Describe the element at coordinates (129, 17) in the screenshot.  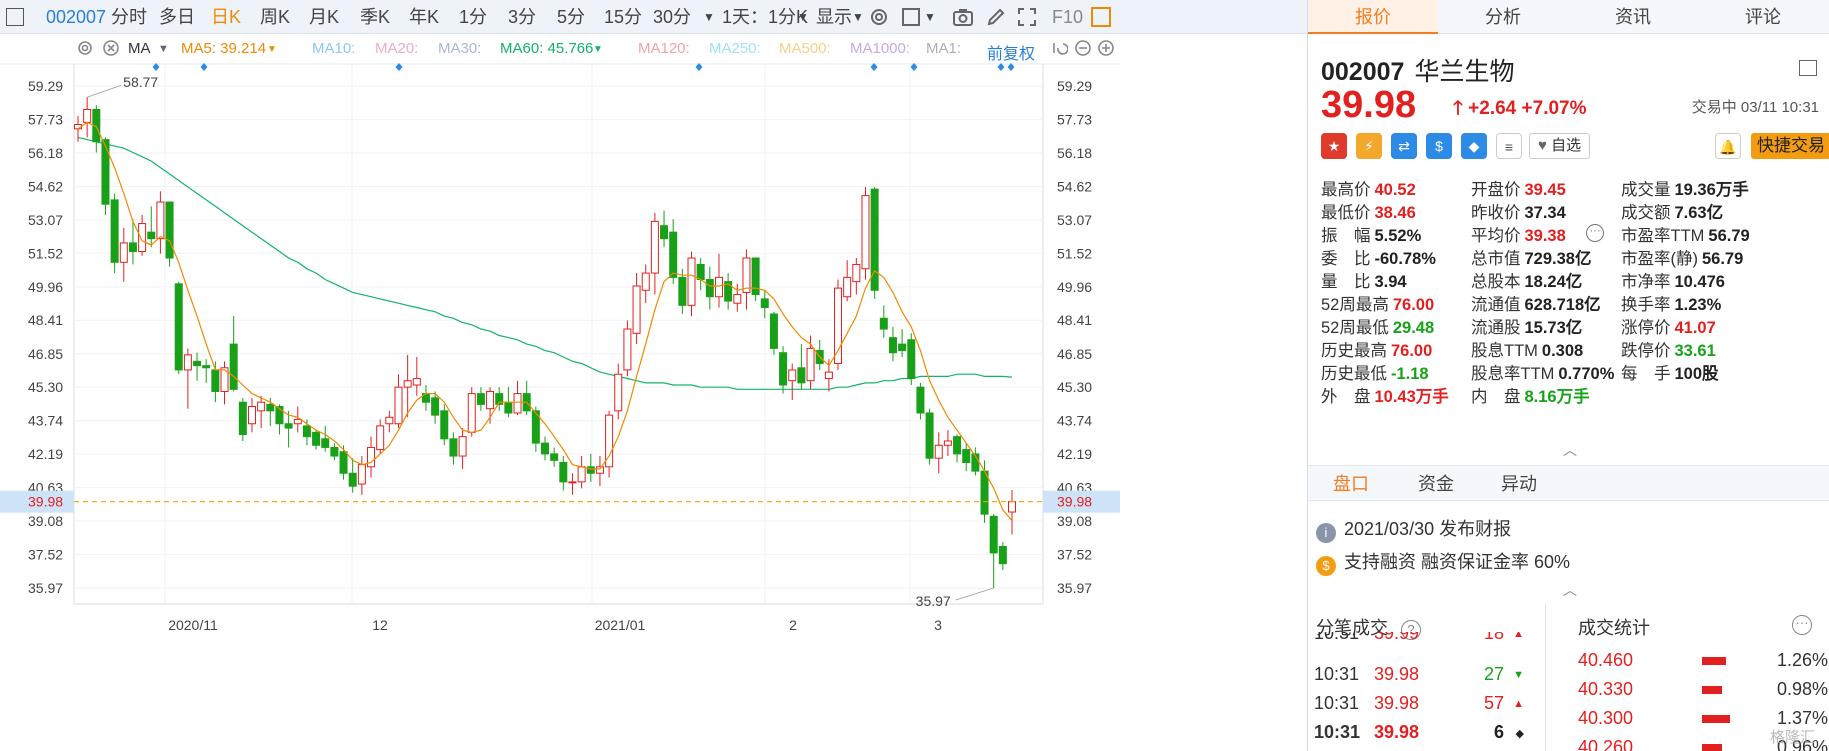
I see `period-tab-0: 分时` at that location.